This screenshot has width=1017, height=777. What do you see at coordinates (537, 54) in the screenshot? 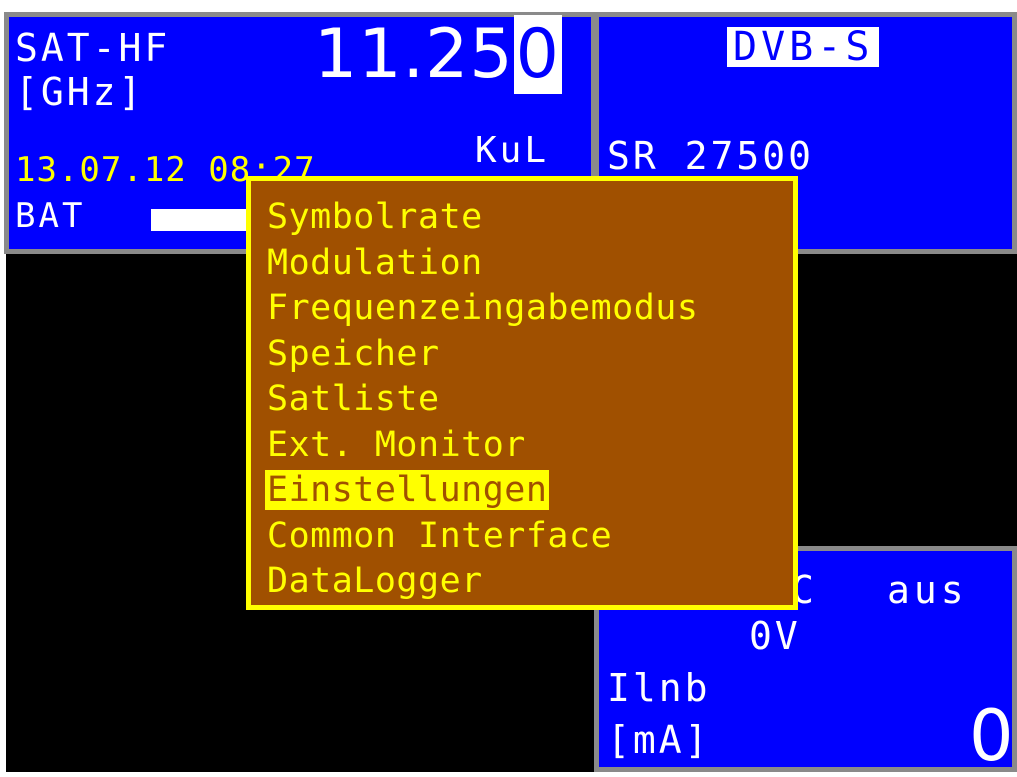
I see `frequency-cursor-digit: 0` at bounding box center [537, 54].